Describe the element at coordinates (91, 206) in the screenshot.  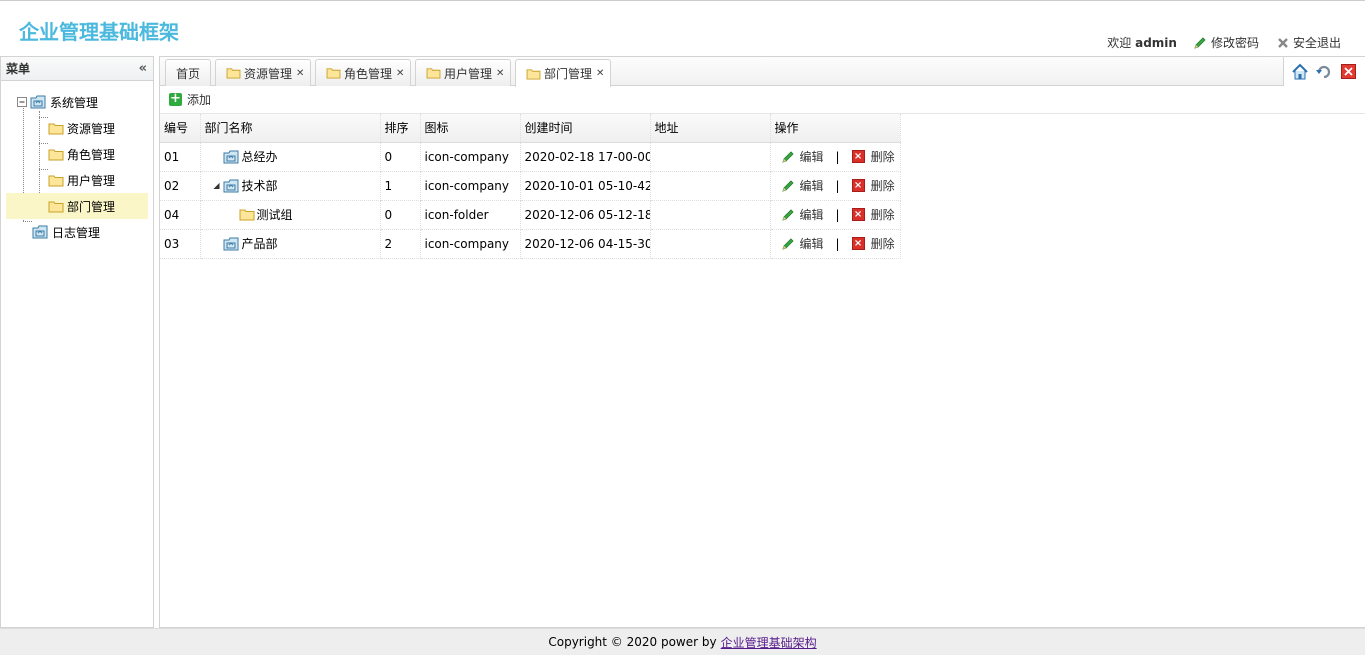
I see `tree-node-label: 部门管理` at that location.